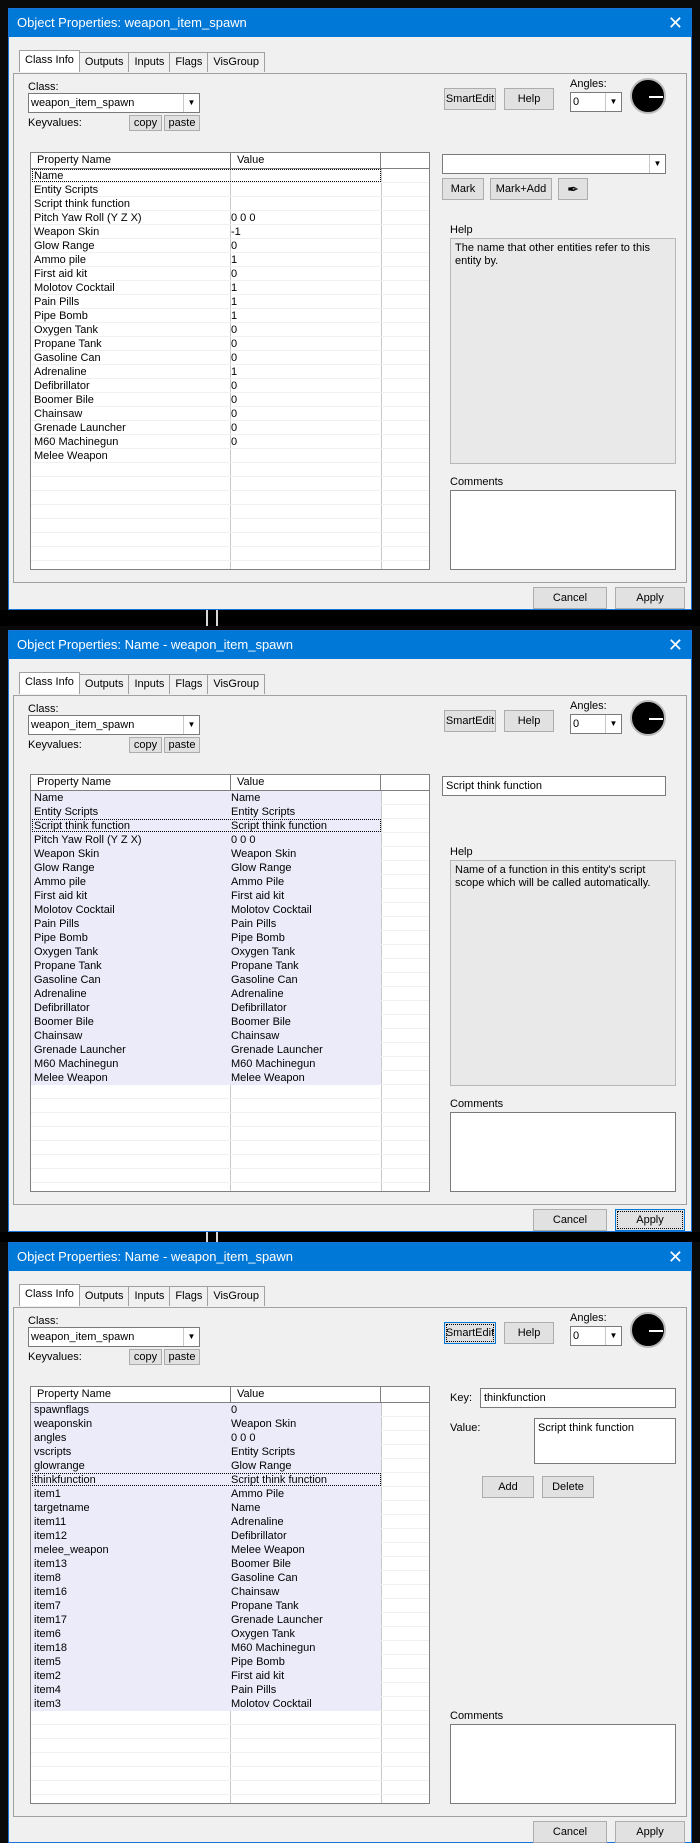 The width and height of the screenshot is (700, 1843). Describe the element at coordinates (230, 442) in the screenshot. I see `table-row: M60 Machinegun 0` at that location.